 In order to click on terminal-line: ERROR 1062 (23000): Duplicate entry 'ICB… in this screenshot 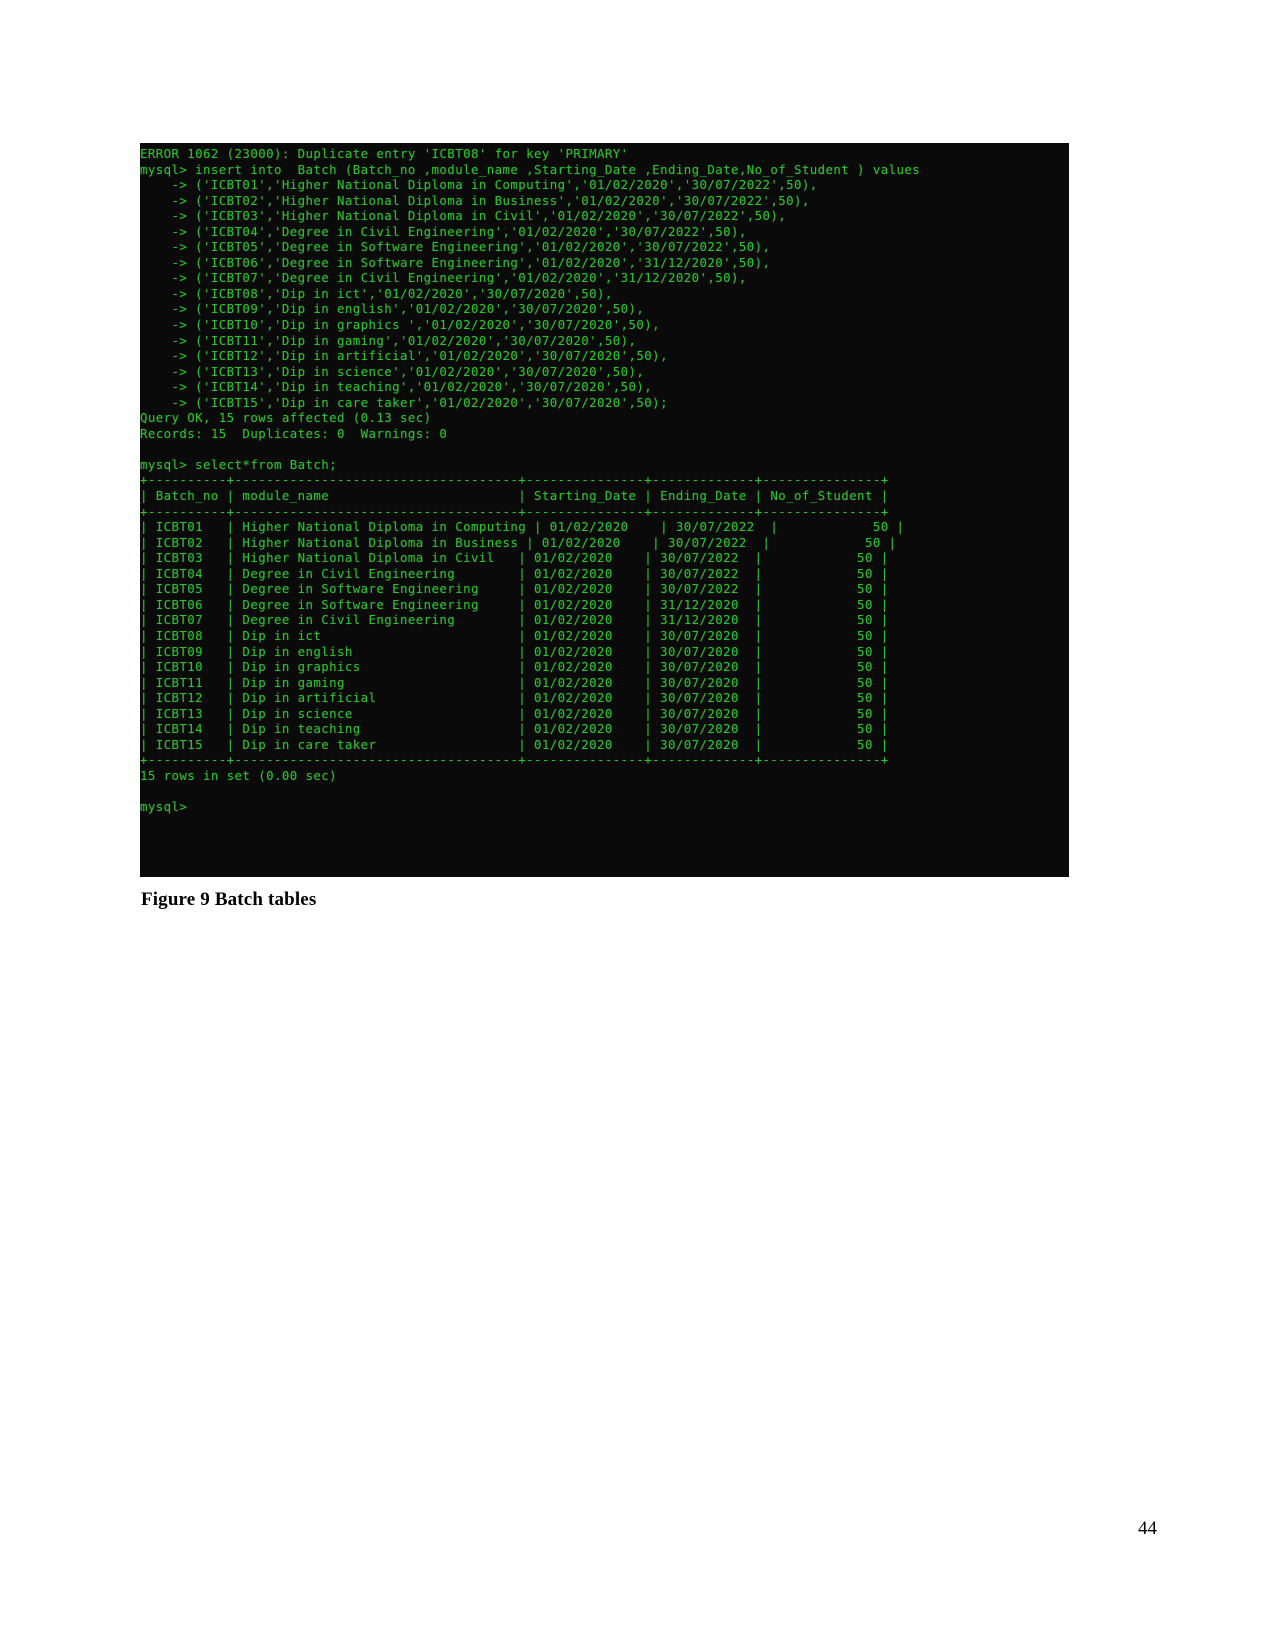, I will do `click(384, 153)`.